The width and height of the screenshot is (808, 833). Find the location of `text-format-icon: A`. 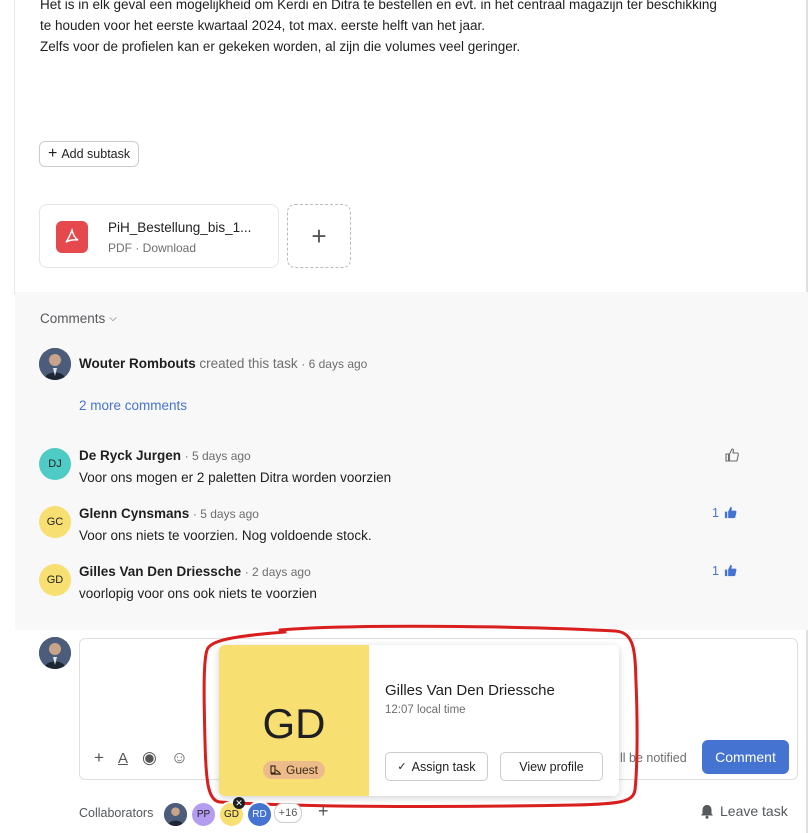

text-format-icon: A is located at coordinates (123, 758).